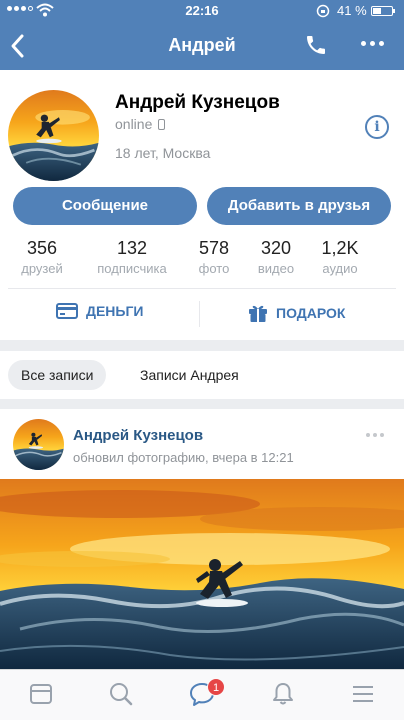 Image resolution: width=404 pixels, height=720 pixels. What do you see at coordinates (163, 153) in the screenshot?
I see `profile-info: 18 лет, Москва` at bounding box center [163, 153].